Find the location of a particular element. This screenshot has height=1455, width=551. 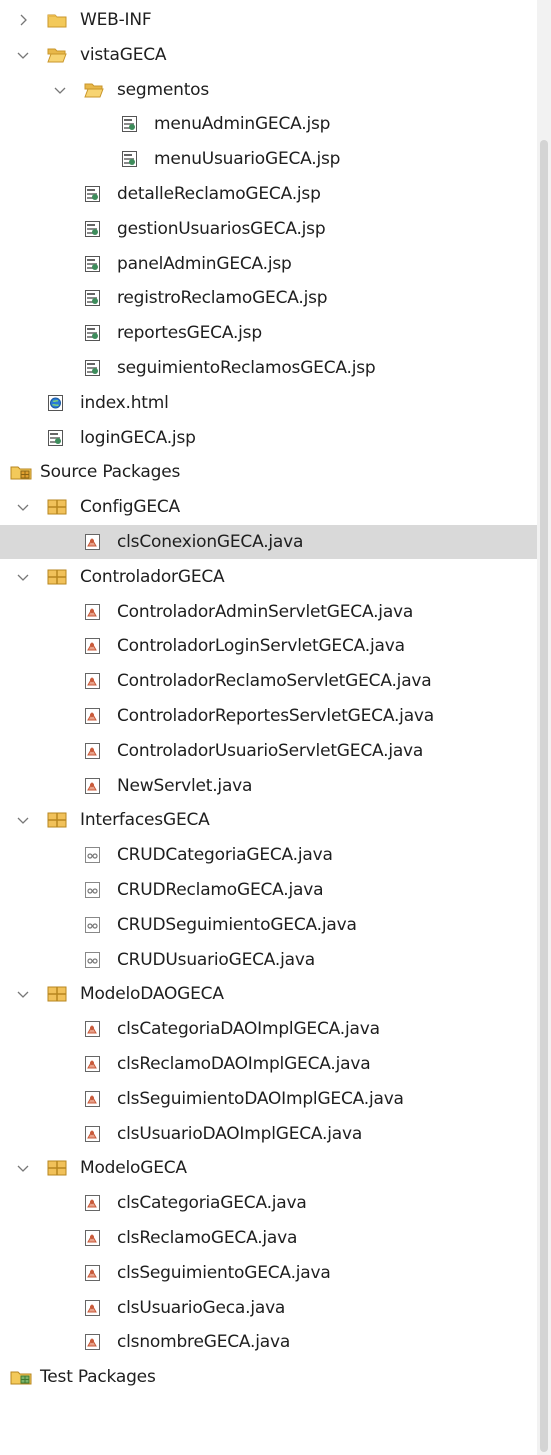

tree-item-clsusuariogeca-java: clsUsuarioGeca.java is located at coordinates (268, 1308).